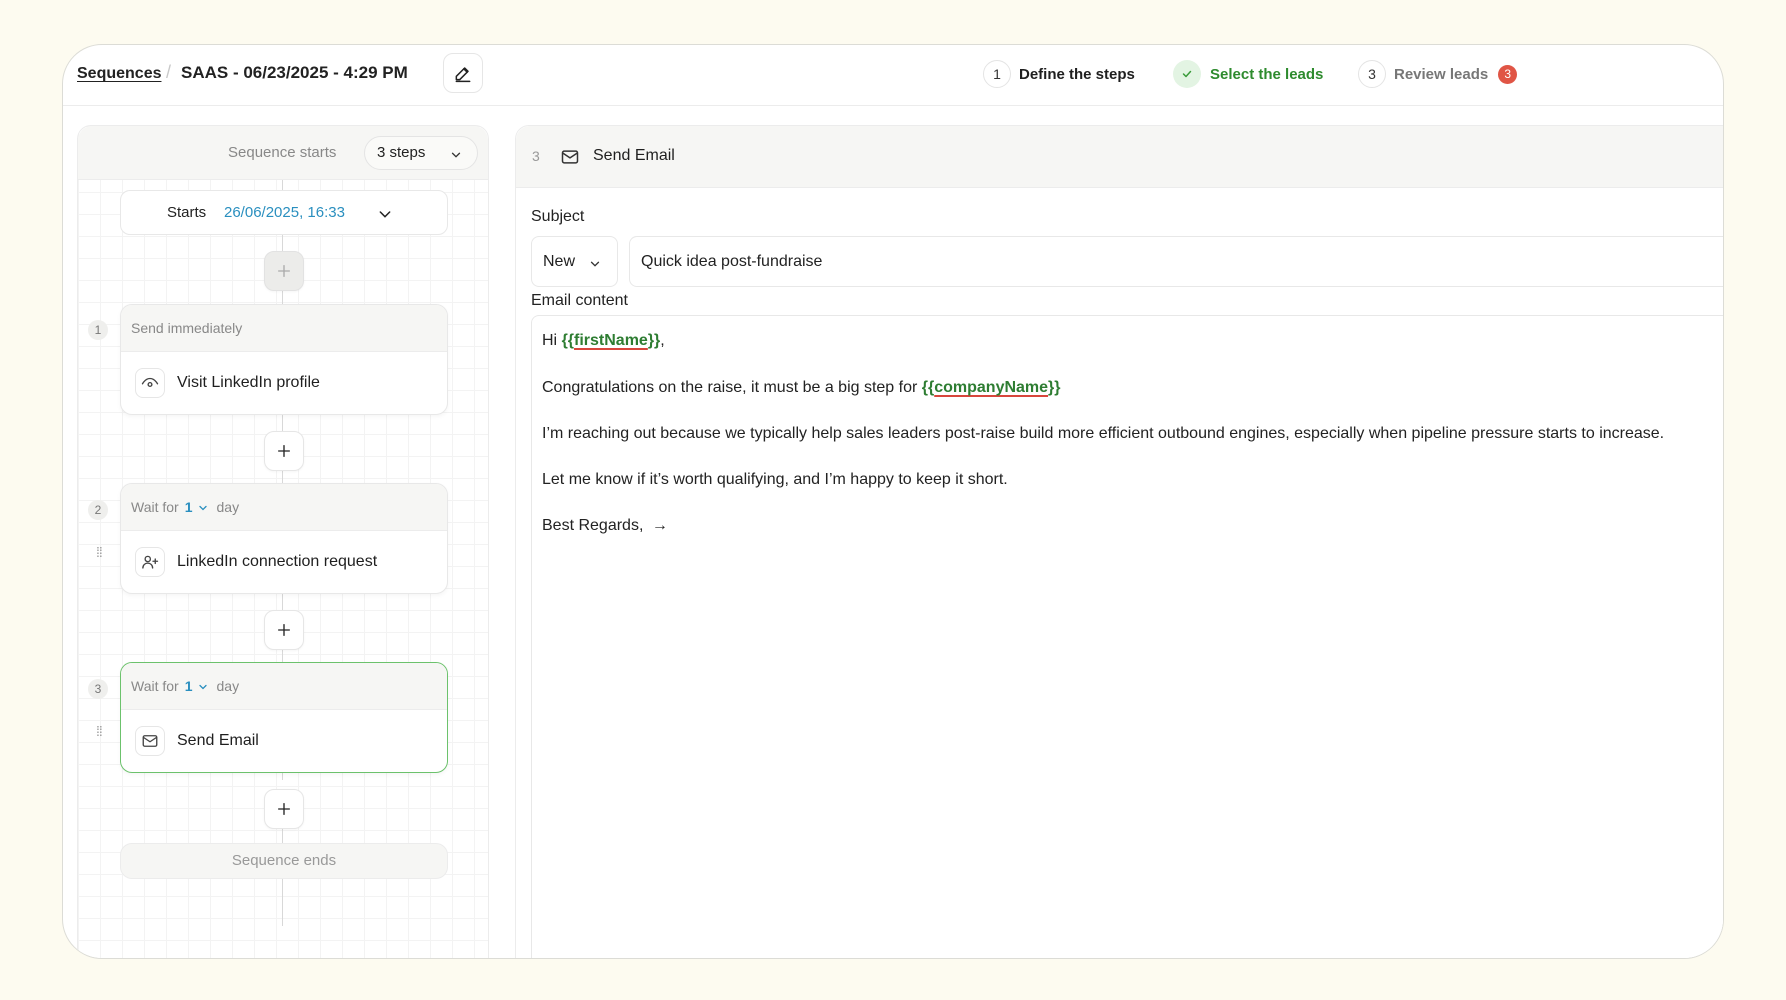  Describe the element at coordinates (150, 562) in the screenshot. I see `user-plus-icon` at that location.